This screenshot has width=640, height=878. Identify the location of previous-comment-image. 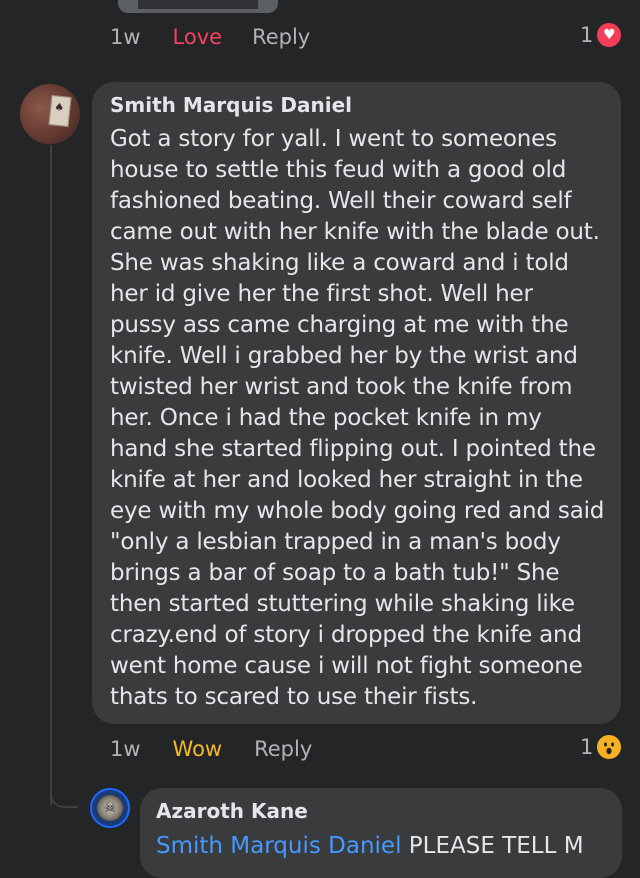
(198, 6).